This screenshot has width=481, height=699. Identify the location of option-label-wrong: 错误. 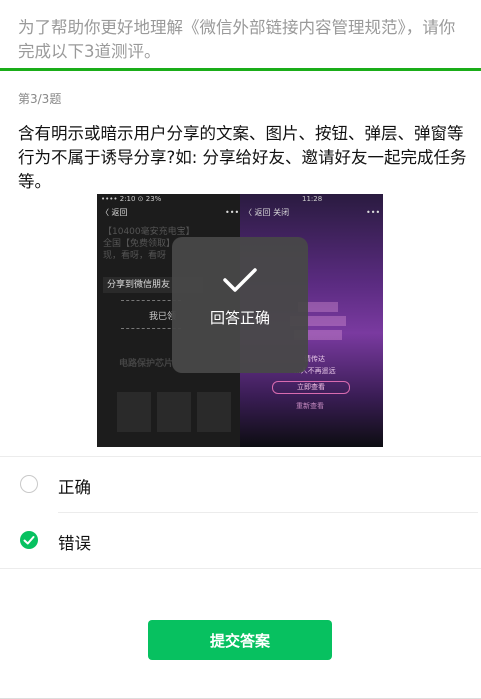
(74, 543).